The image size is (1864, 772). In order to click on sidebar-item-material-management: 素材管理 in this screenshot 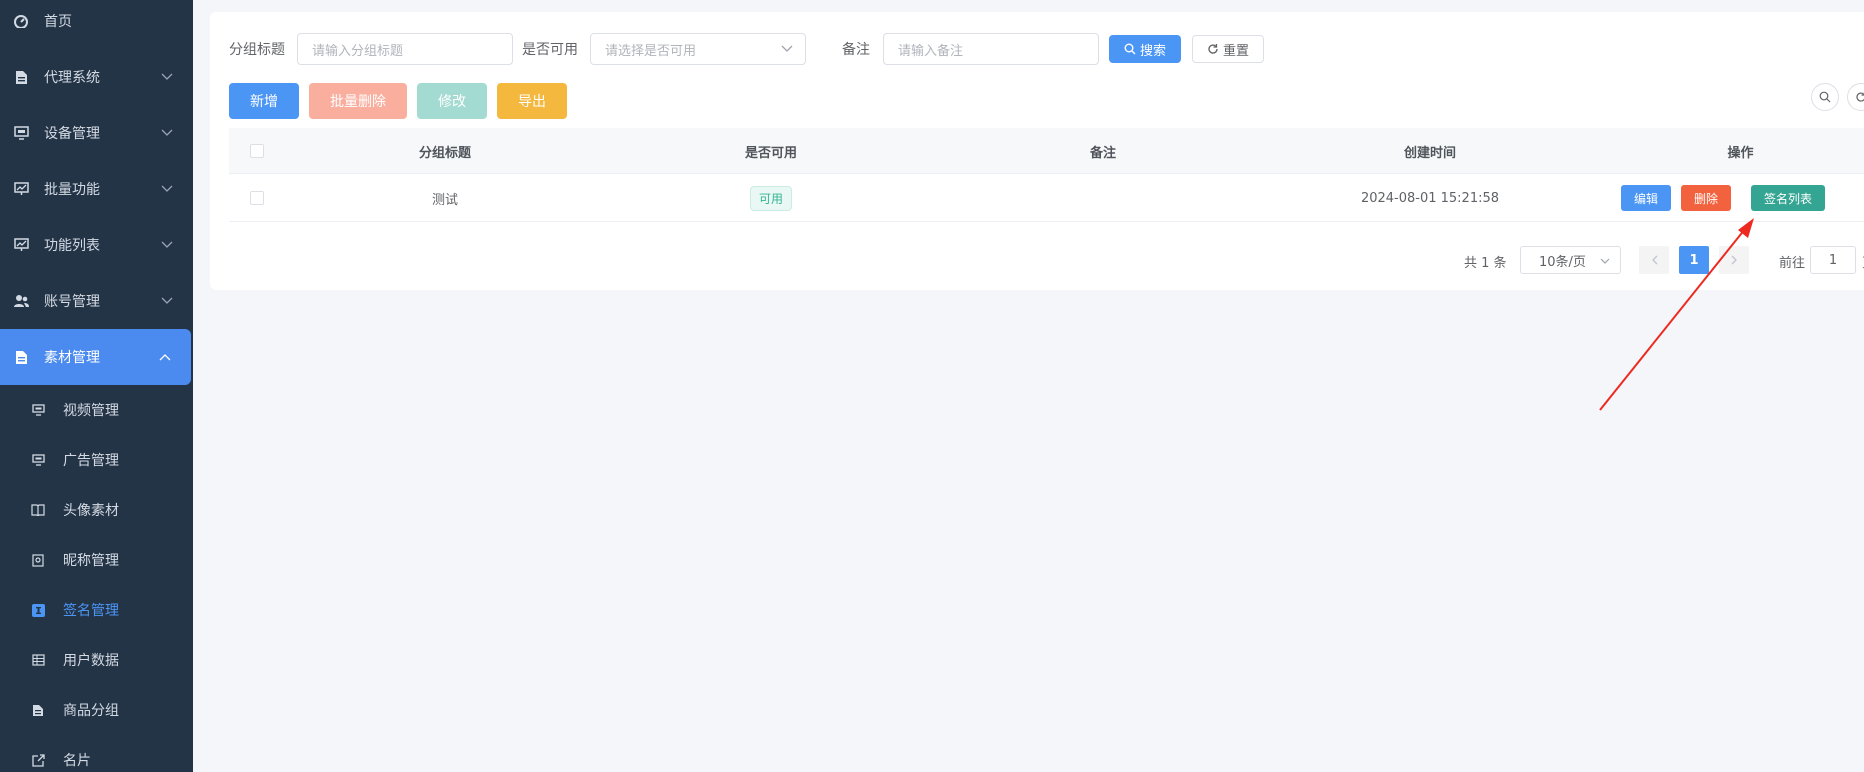, I will do `click(95, 357)`.